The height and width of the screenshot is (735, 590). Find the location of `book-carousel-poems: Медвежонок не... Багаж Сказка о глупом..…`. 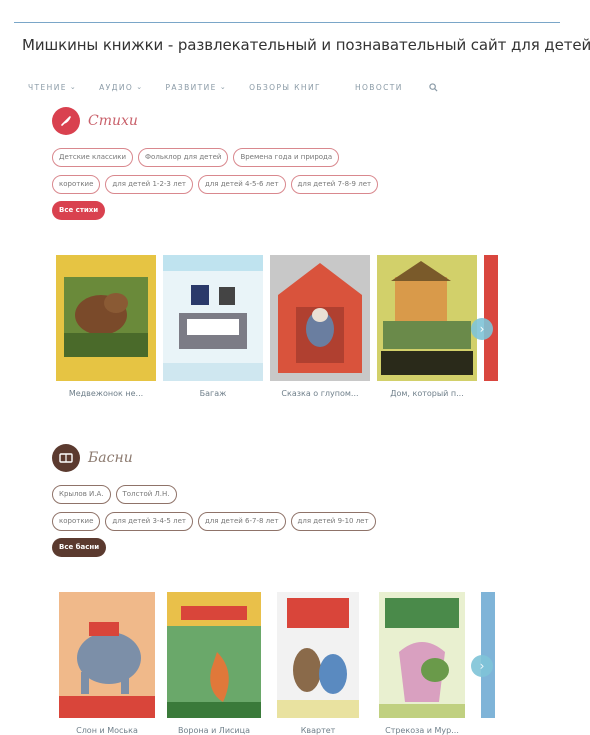

book-carousel-poems: Медвежонок не... Багаж Сказка о глупом..… is located at coordinates (280, 326).